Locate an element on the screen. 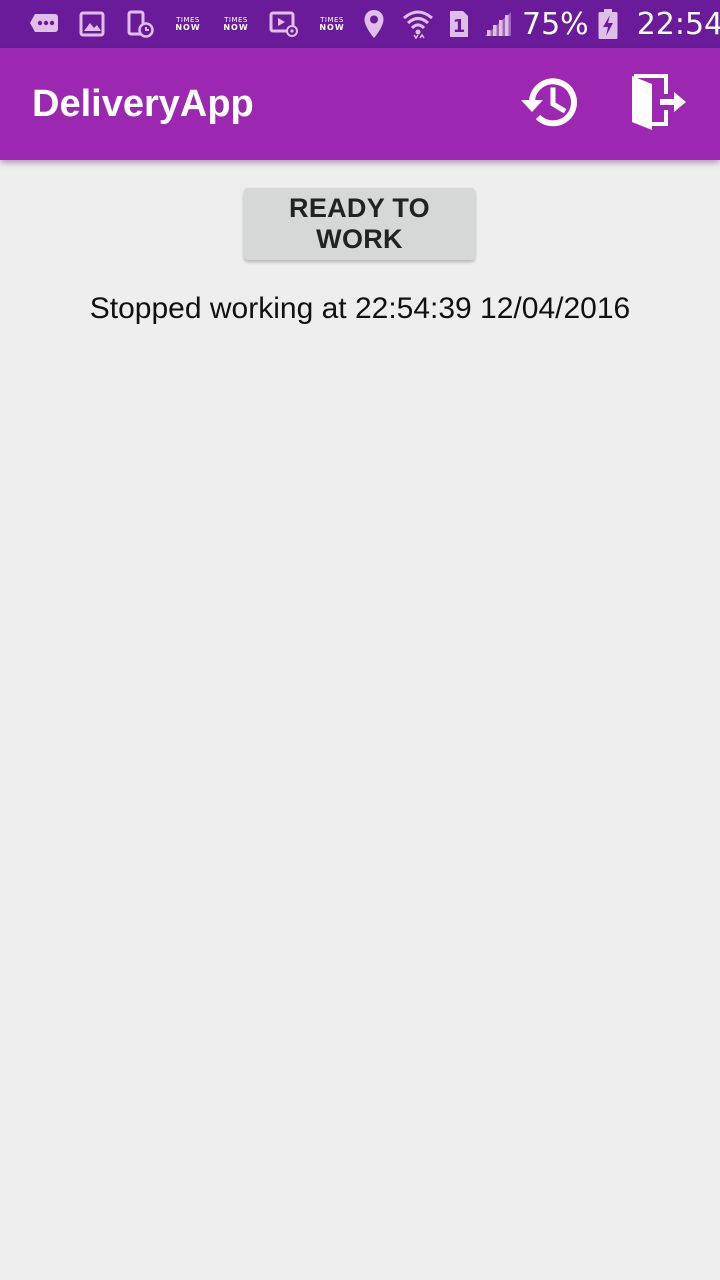 The image size is (720, 1280). system-indicators: 1 75% 22:54 is located at coordinates (538, 24).